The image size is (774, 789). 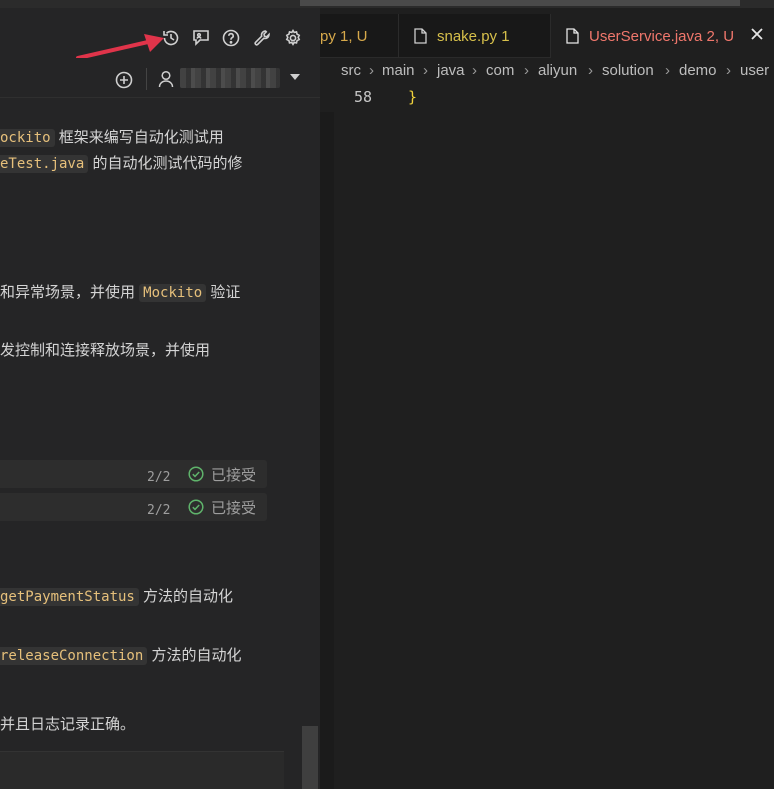 What do you see at coordinates (142, 770) in the screenshot?
I see `chat-input-area` at bounding box center [142, 770].